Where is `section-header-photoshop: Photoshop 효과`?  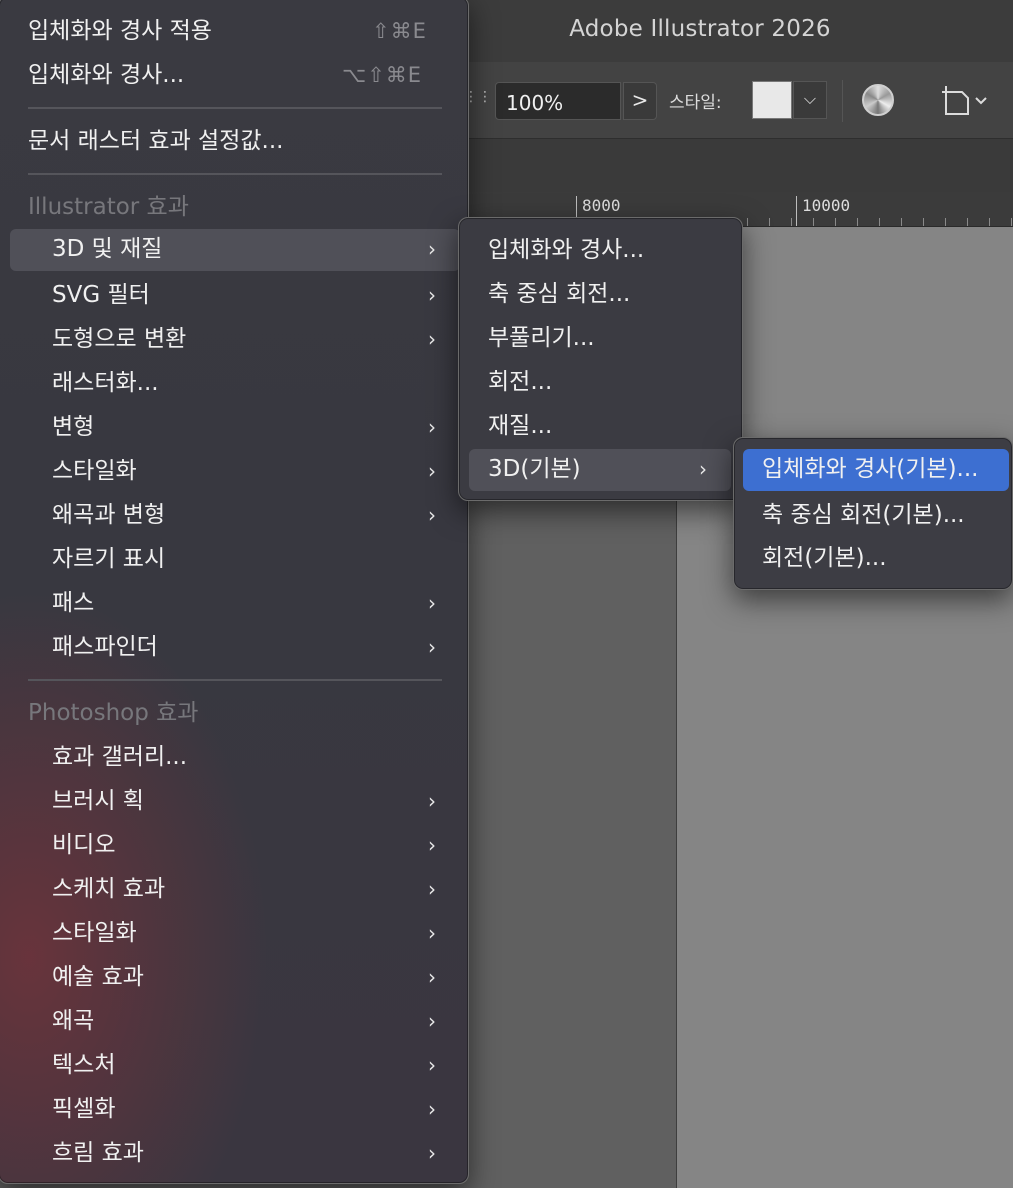 section-header-photoshop: Photoshop 효과 is located at coordinates (113, 713).